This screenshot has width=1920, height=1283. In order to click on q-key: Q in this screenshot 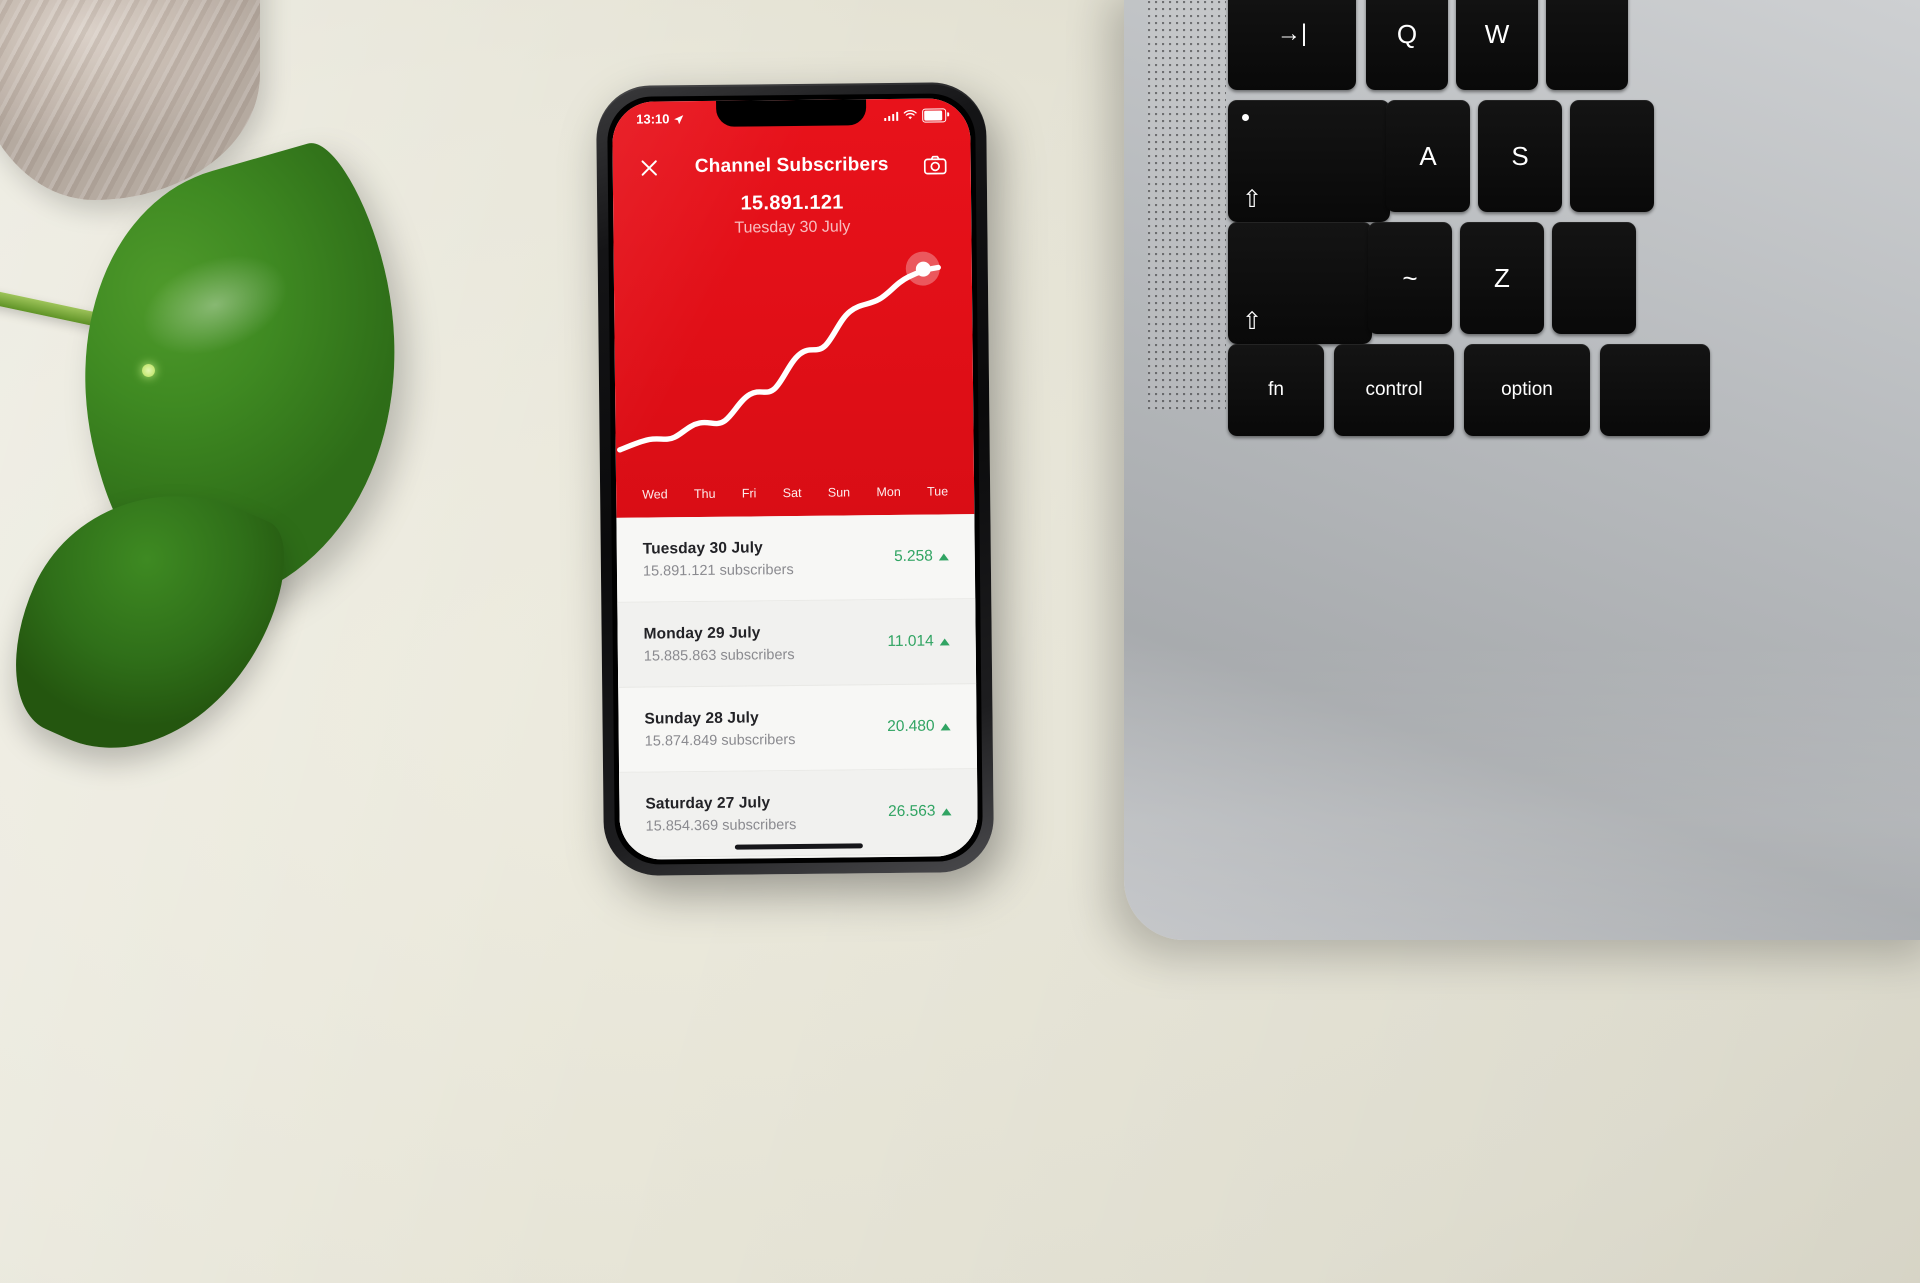, I will do `click(1407, 45)`.